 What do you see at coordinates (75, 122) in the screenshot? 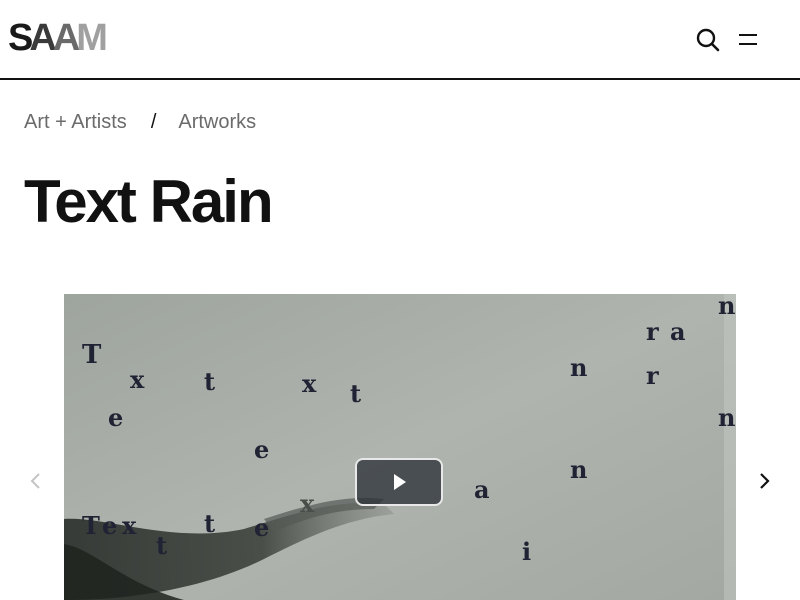
I see `breadcrumb-art-artists: Art + Artists` at bounding box center [75, 122].